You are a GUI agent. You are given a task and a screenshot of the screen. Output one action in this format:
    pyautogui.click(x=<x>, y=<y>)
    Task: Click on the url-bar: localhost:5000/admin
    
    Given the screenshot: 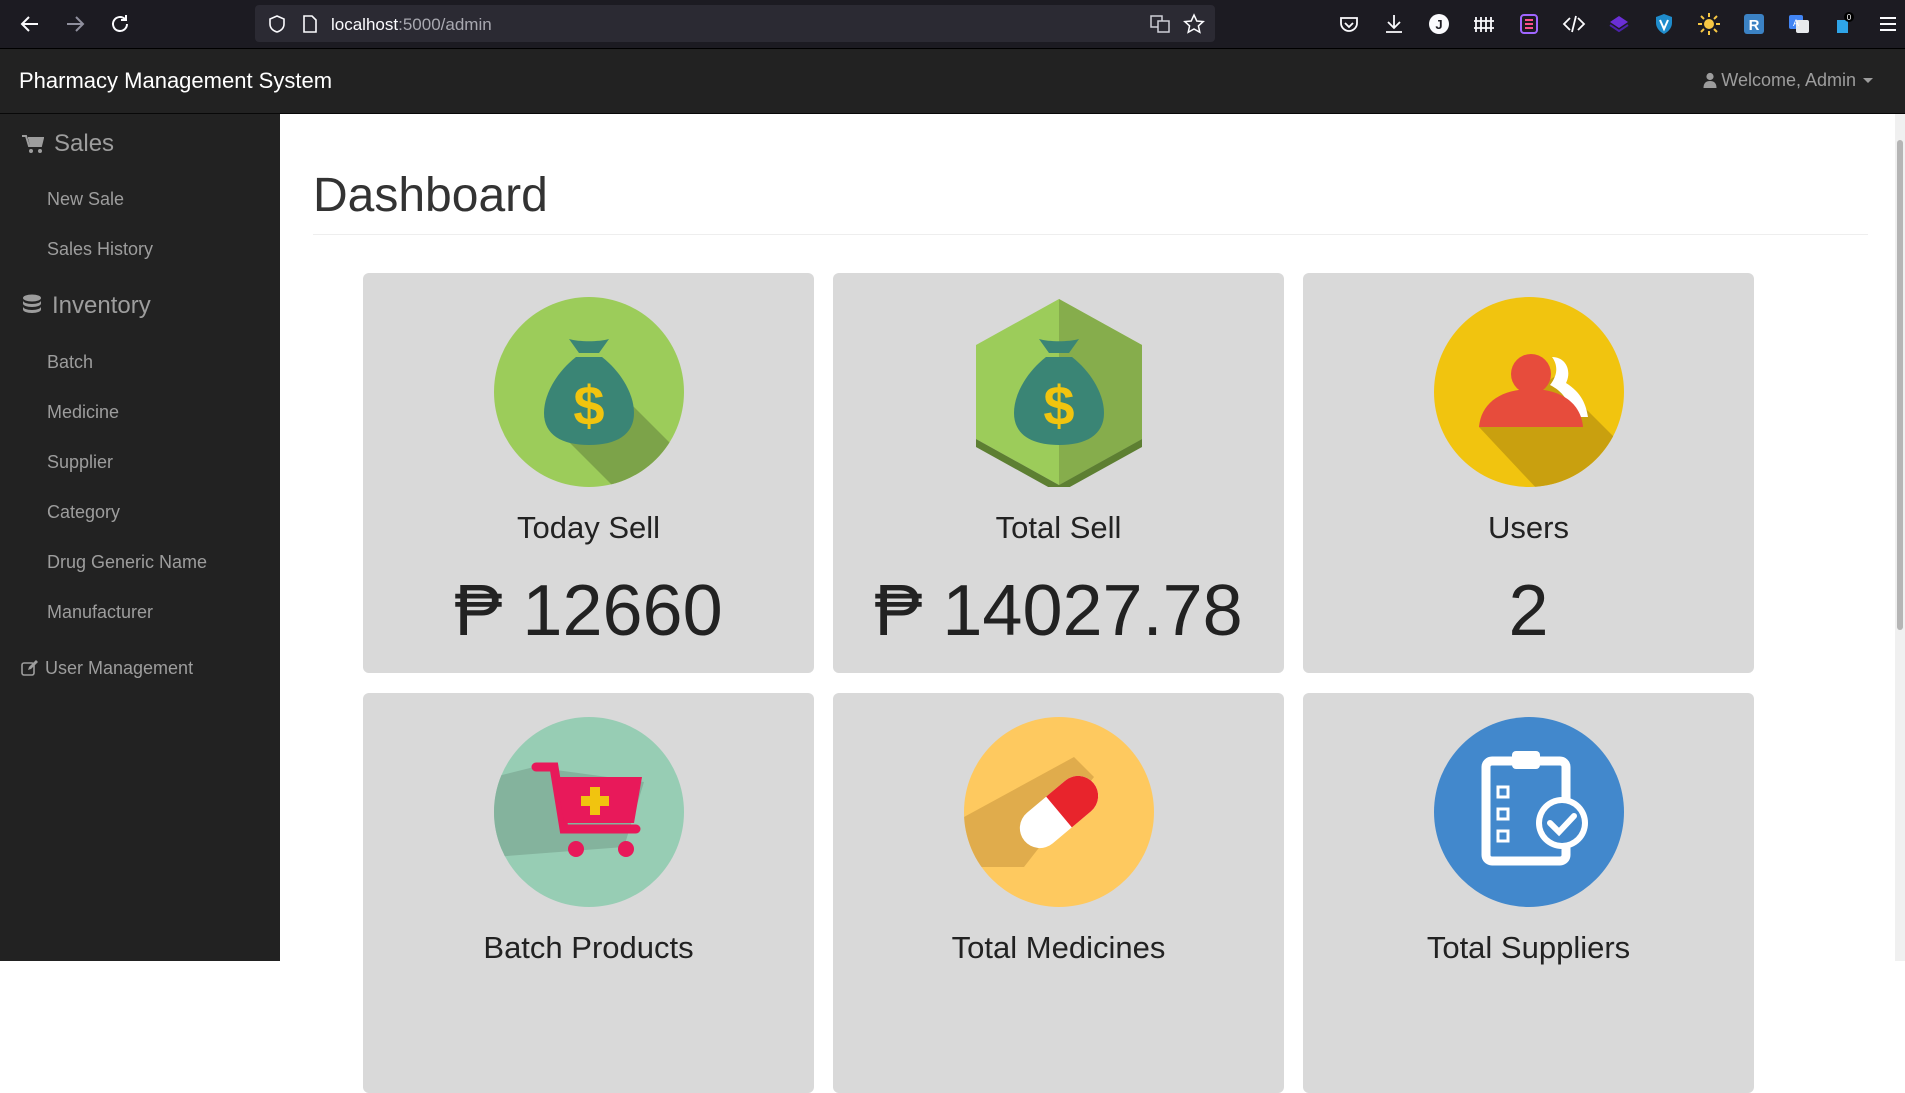 What is the action you would take?
    pyautogui.click(x=735, y=23)
    